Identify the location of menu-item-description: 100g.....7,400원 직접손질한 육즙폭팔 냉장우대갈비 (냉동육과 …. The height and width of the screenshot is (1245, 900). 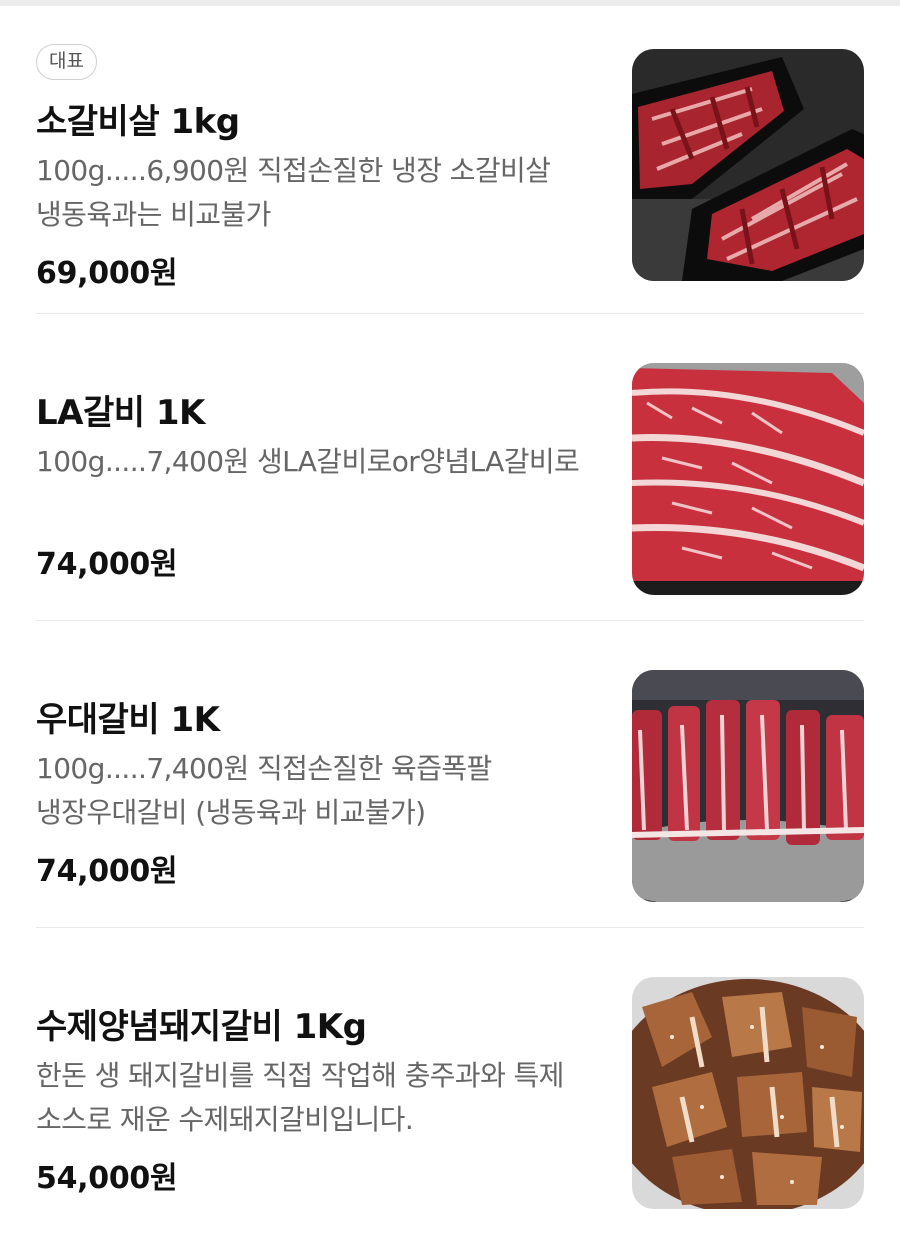
(264, 790).